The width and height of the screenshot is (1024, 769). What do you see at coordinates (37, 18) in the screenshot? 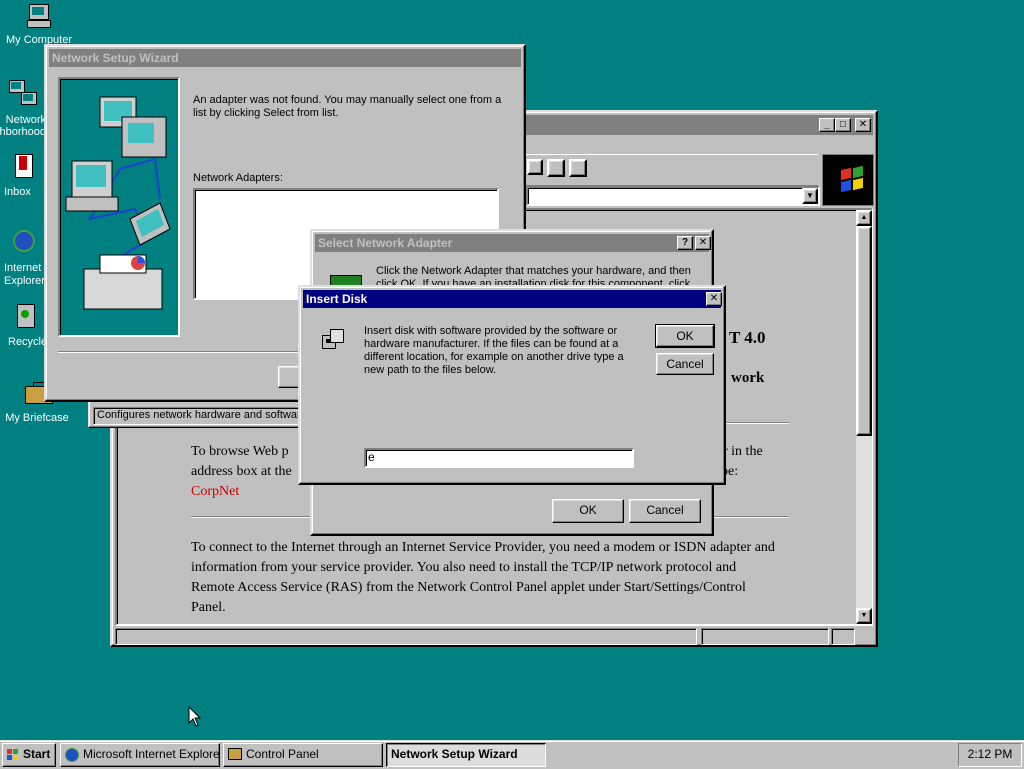
I see `my-computer-icon` at bounding box center [37, 18].